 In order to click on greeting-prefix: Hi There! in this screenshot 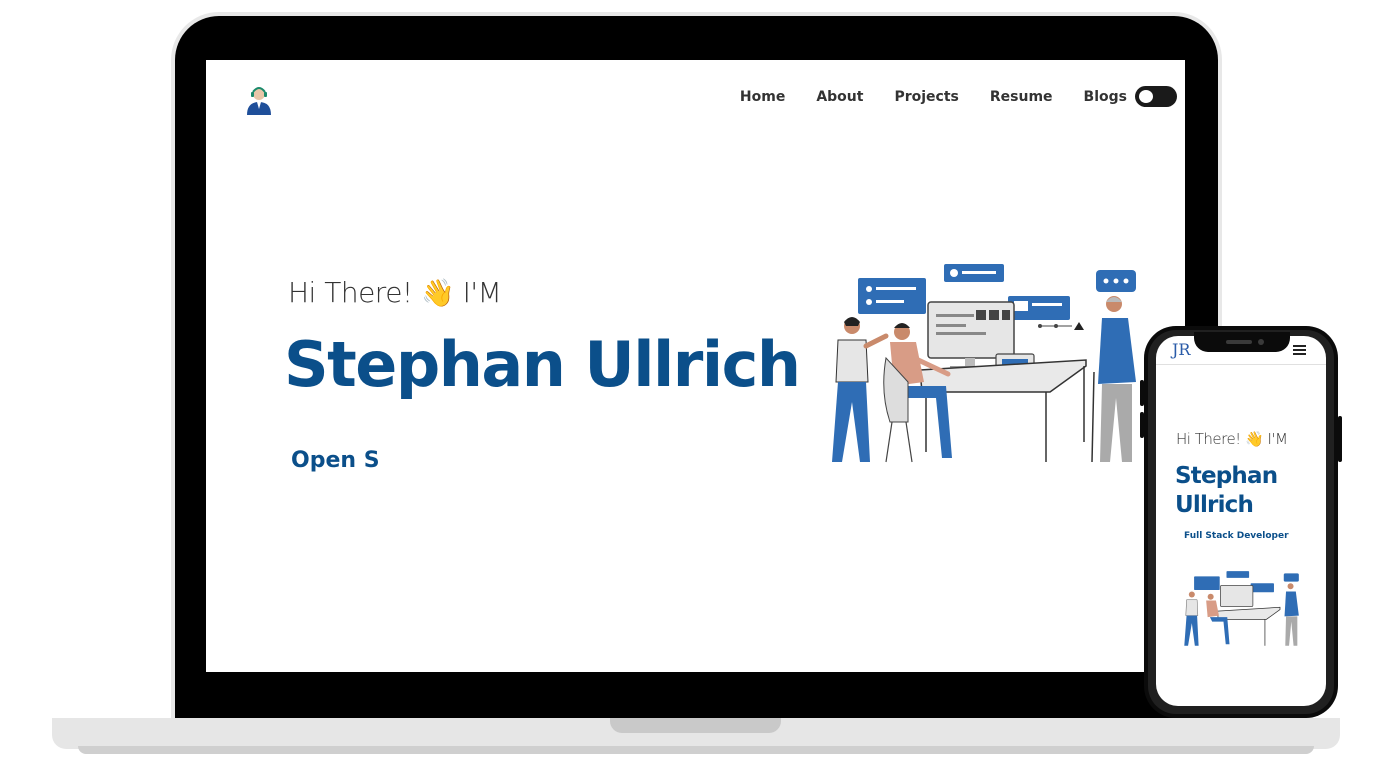, I will do `click(350, 292)`.